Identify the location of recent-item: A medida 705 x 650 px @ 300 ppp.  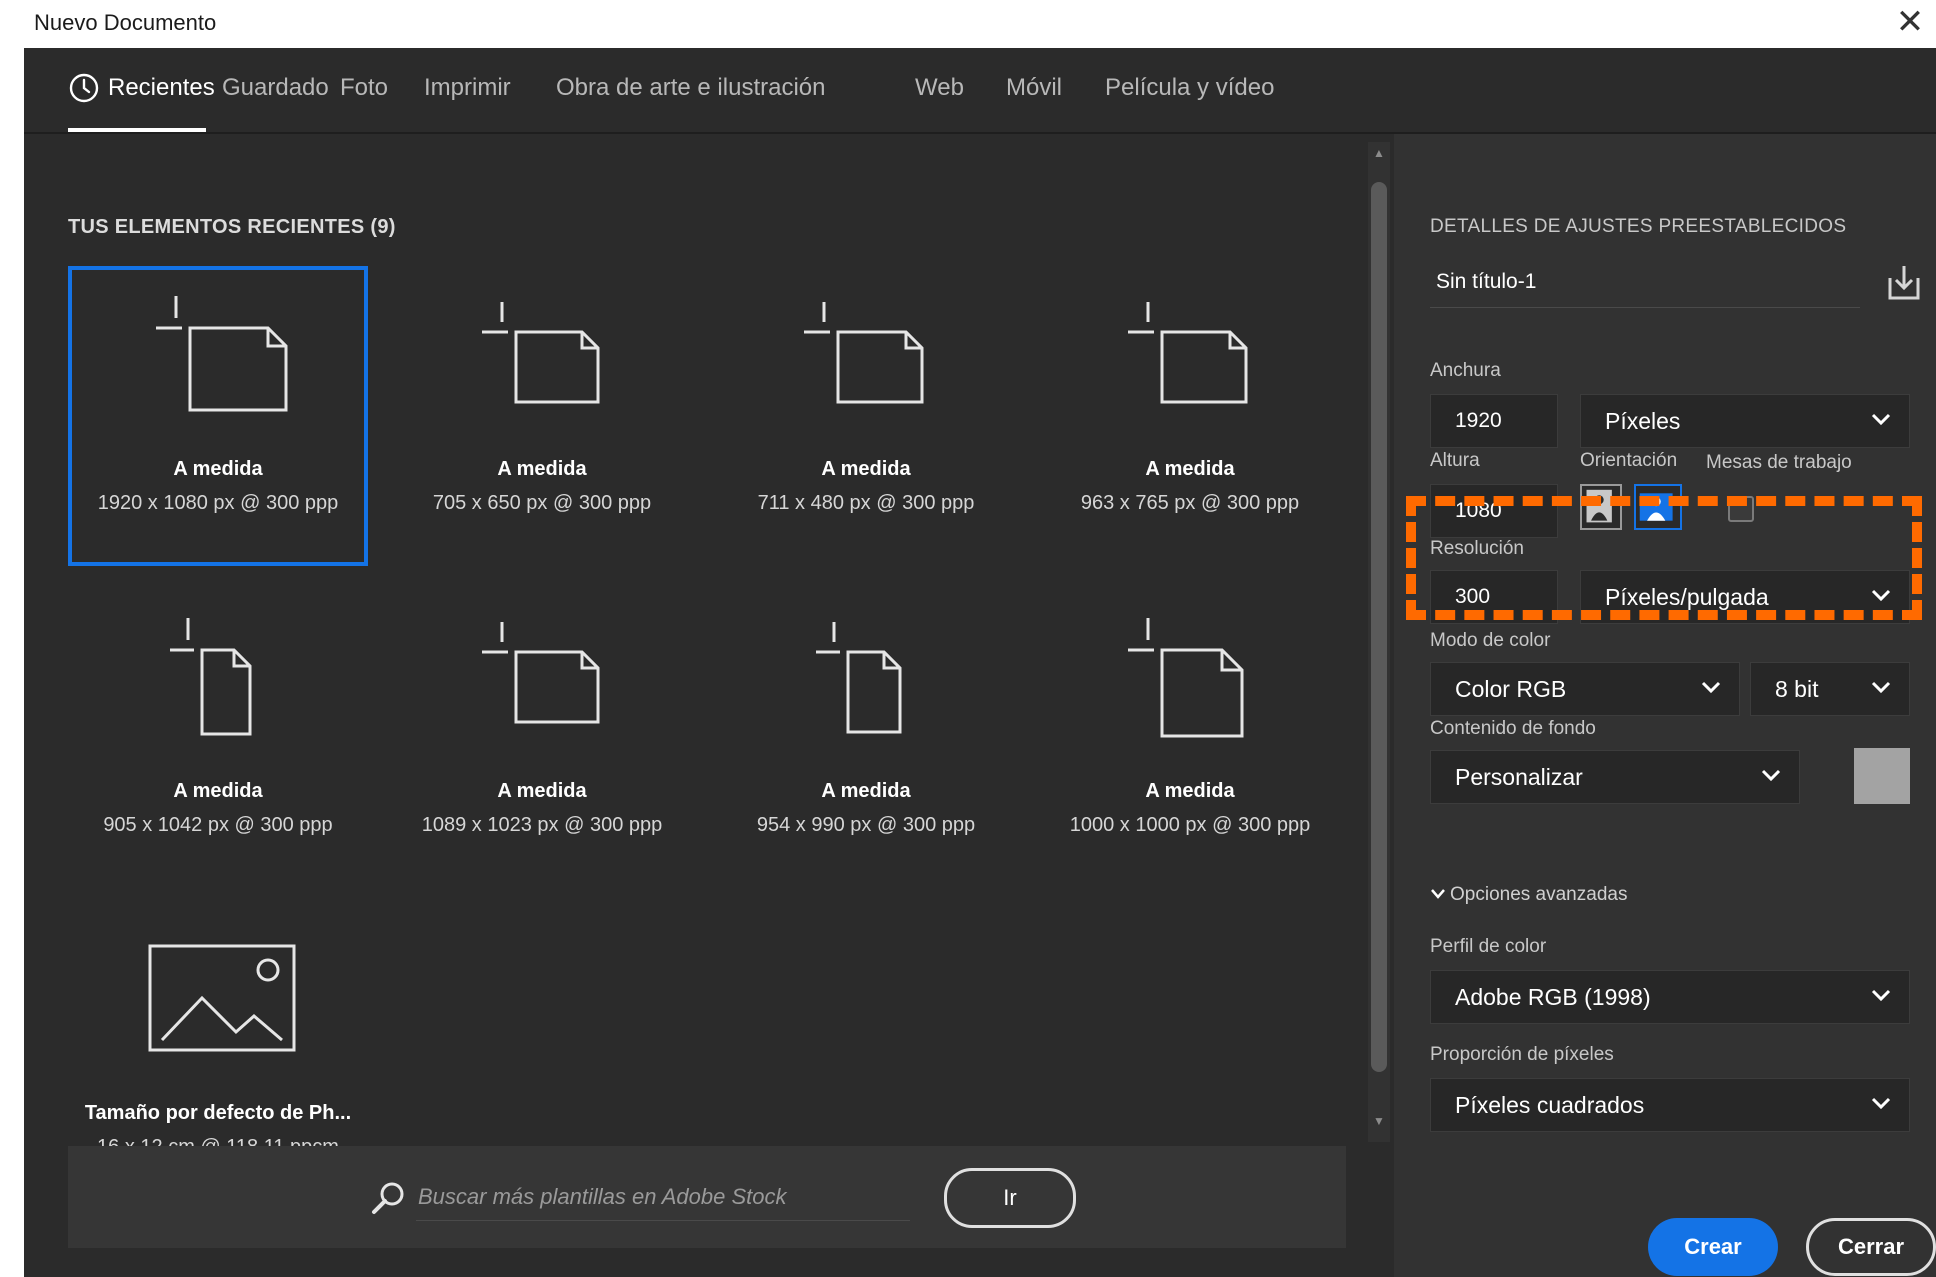
(542, 416).